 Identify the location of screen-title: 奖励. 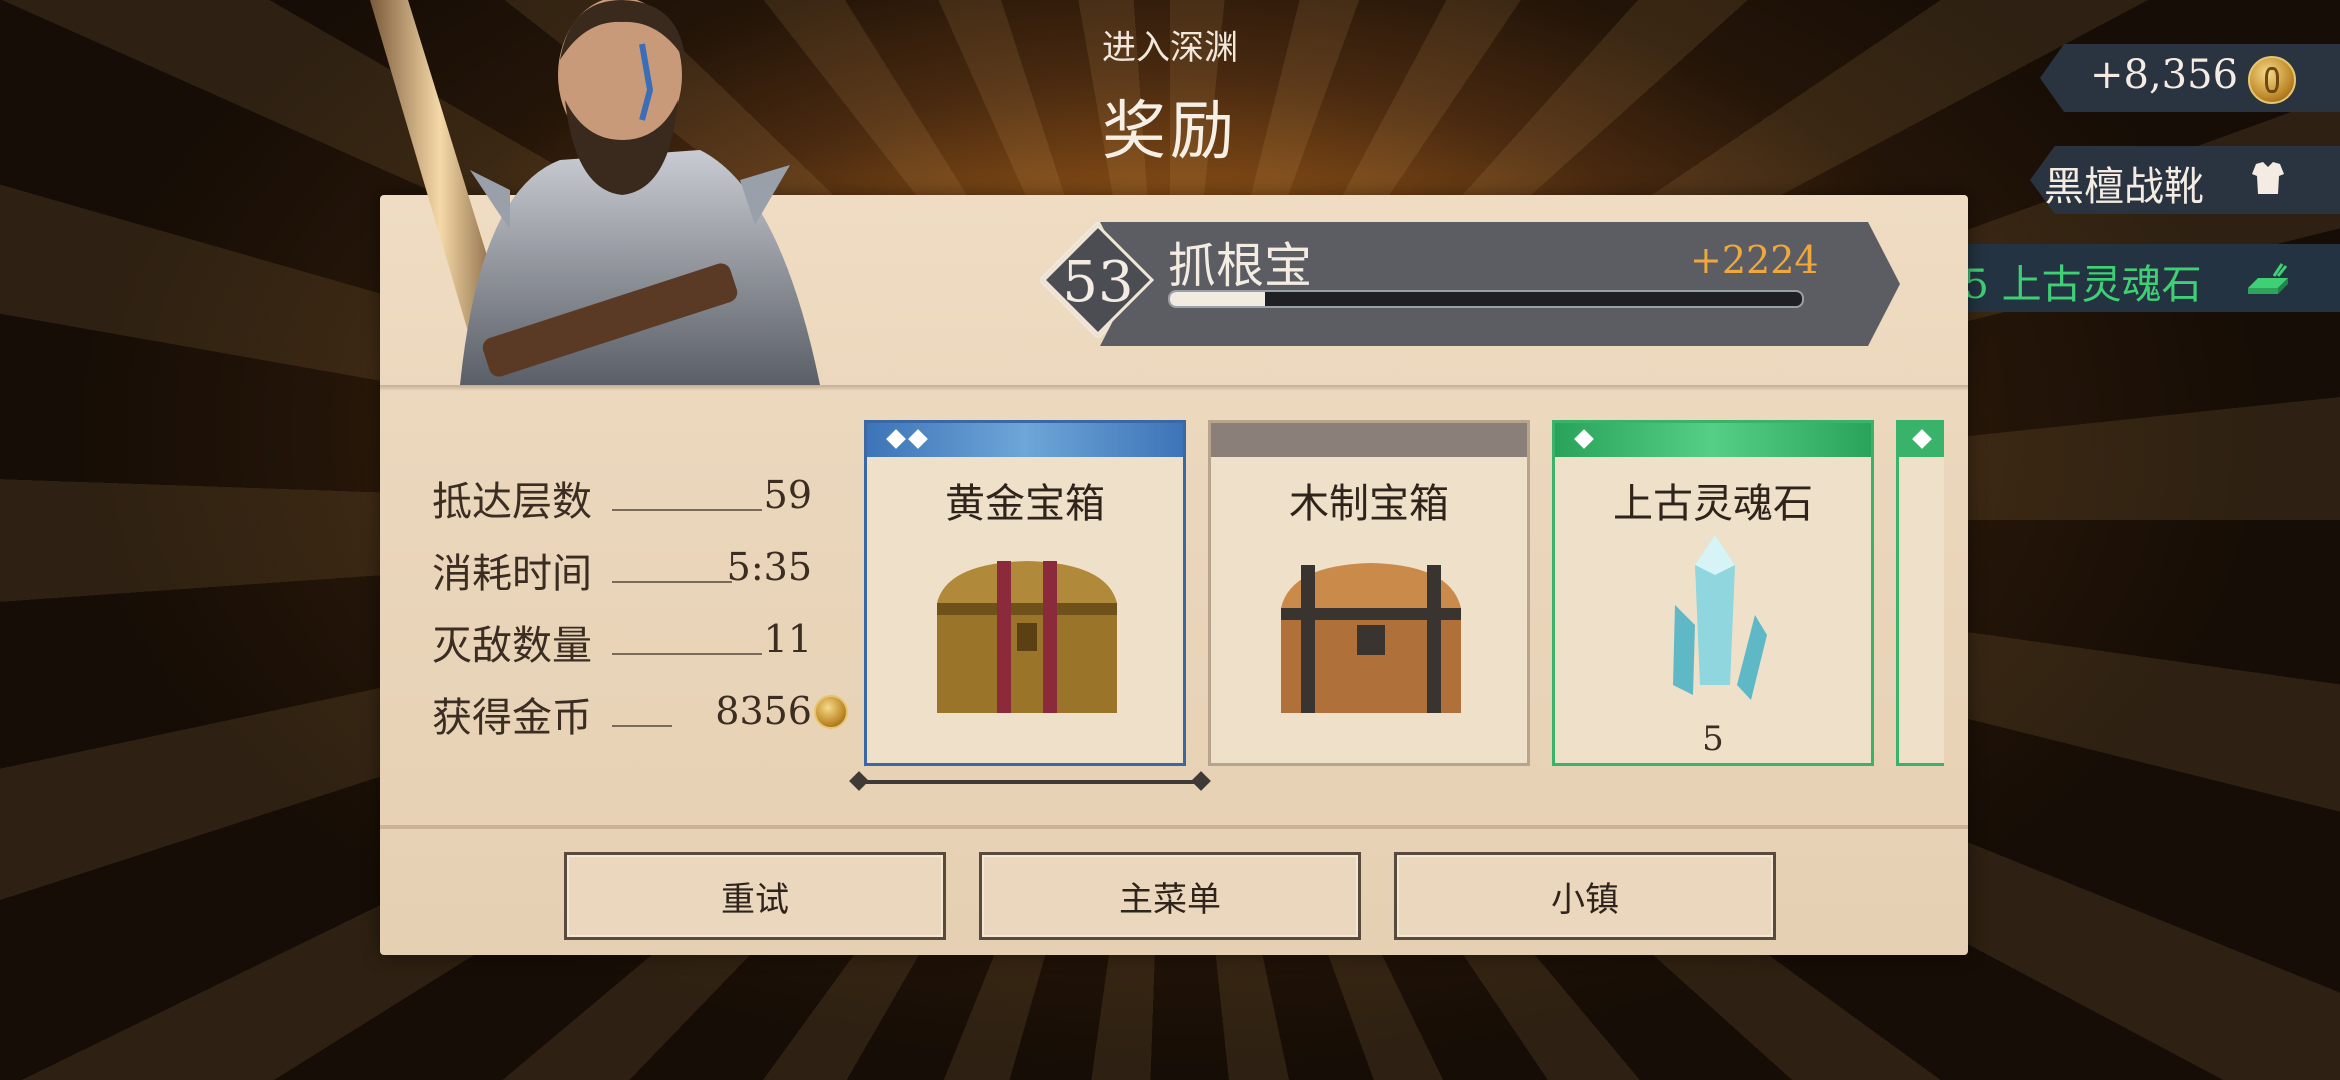
(1170, 132).